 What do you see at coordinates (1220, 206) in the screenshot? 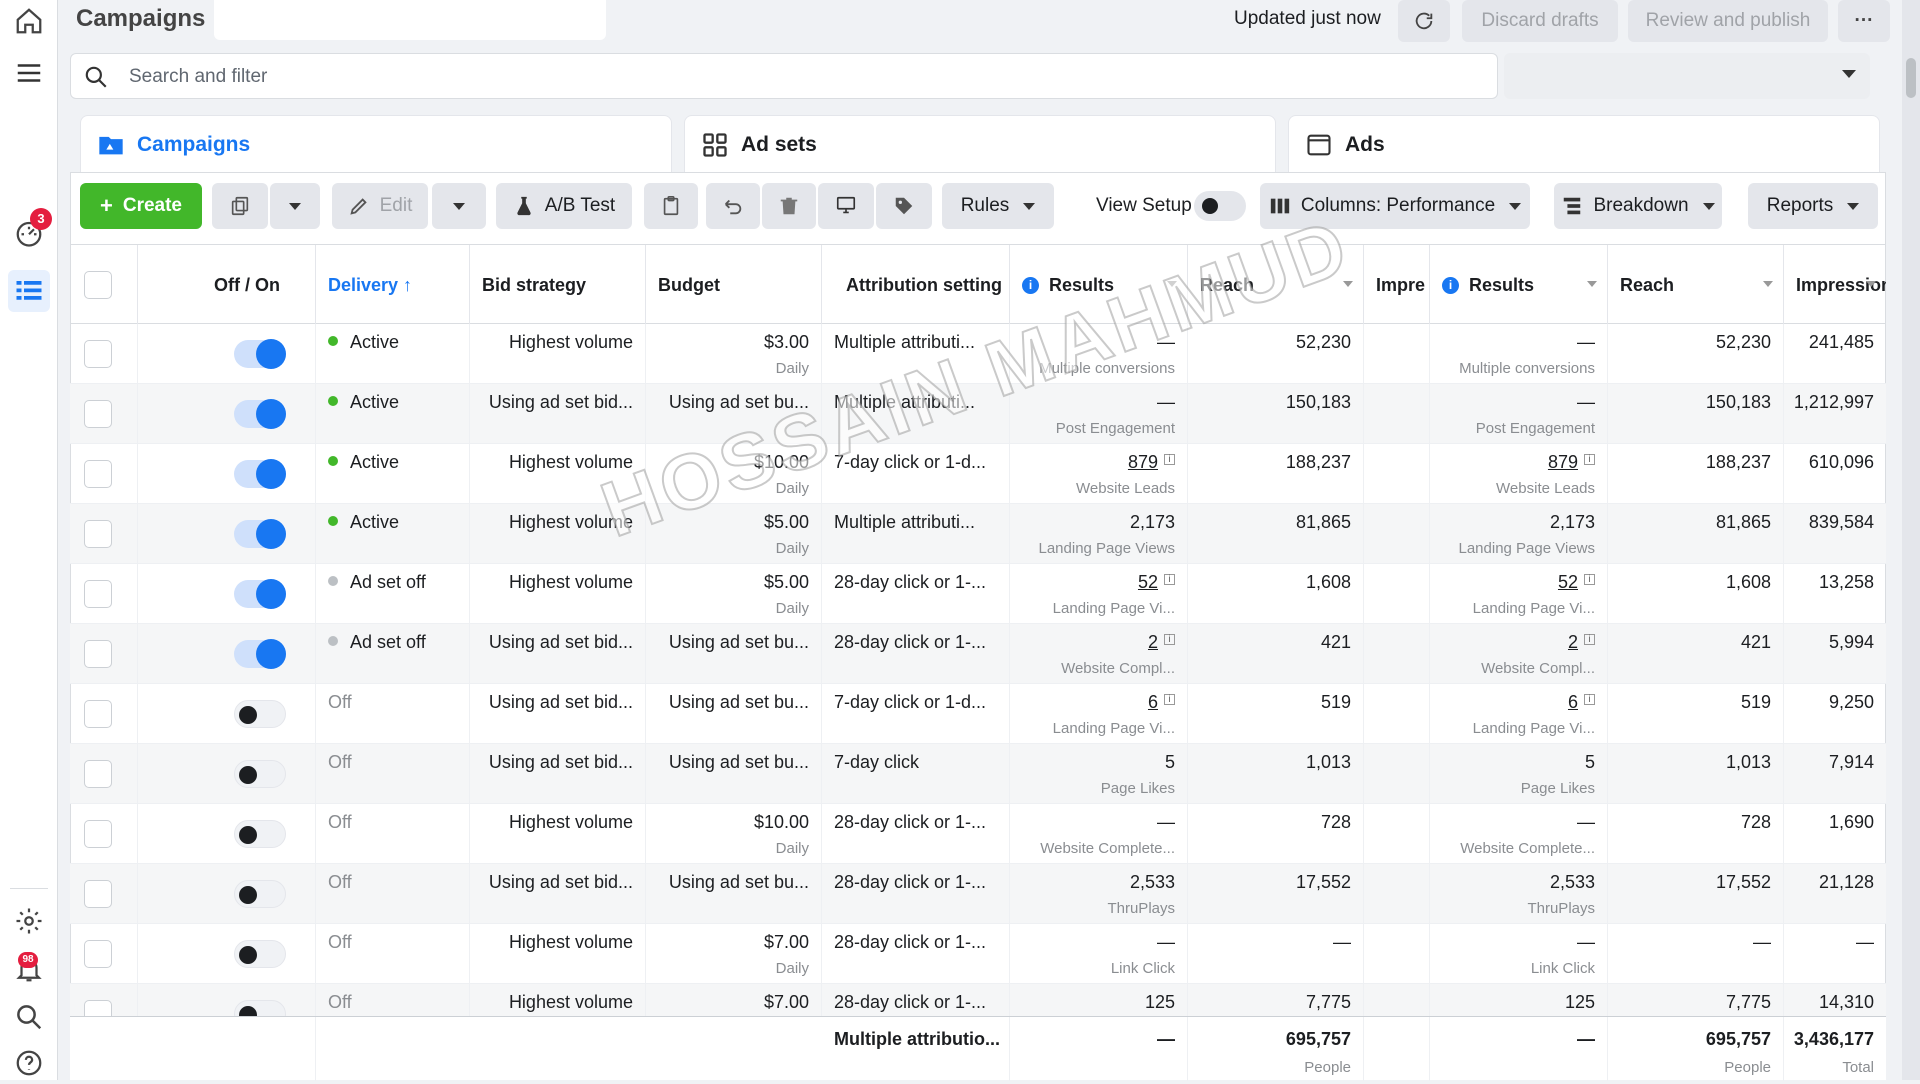
I see `view-setup-toggle` at bounding box center [1220, 206].